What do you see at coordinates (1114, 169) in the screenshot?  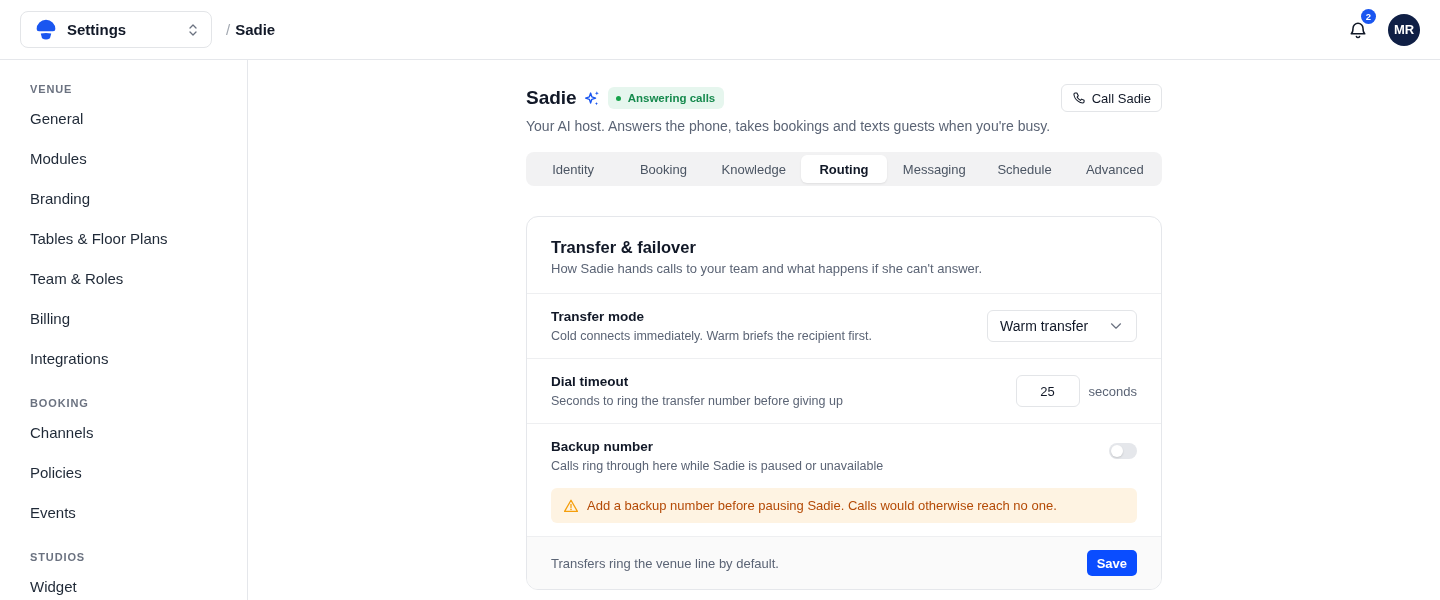 I see `tab: Advanced` at bounding box center [1114, 169].